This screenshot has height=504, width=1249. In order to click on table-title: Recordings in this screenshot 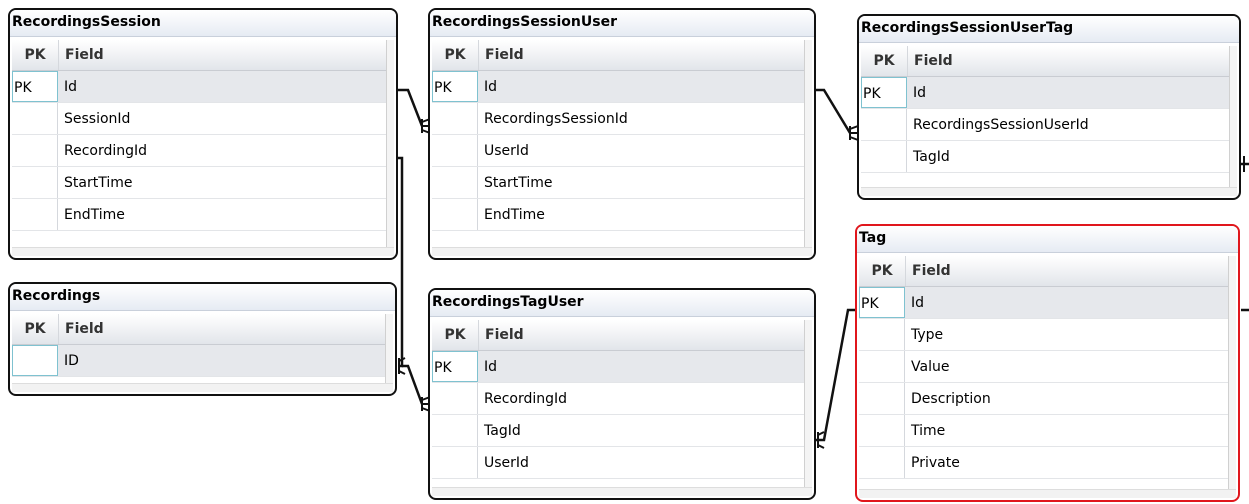, I will do `click(202, 297)`.